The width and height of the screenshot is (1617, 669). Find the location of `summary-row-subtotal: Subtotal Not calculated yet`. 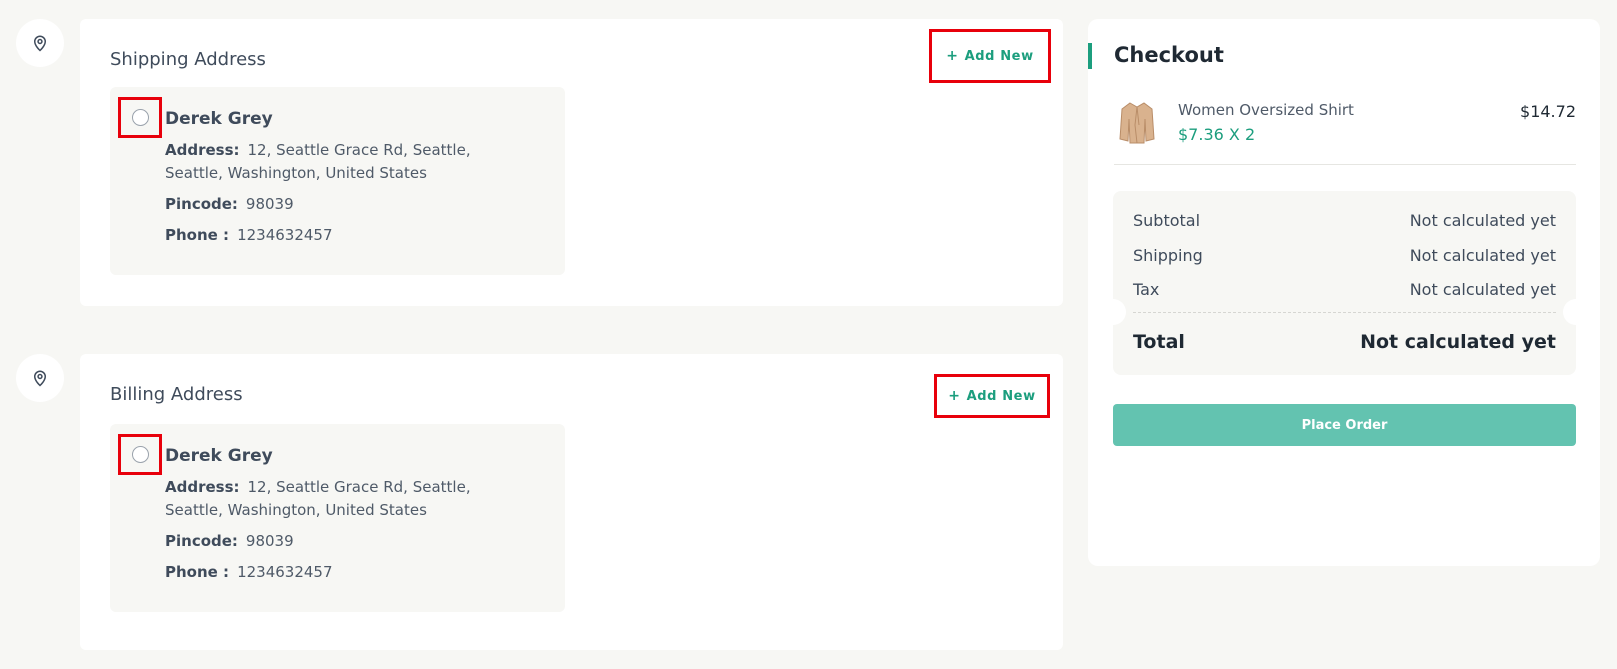

summary-row-subtotal: Subtotal Not calculated yet is located at coordinates (1344, 220).